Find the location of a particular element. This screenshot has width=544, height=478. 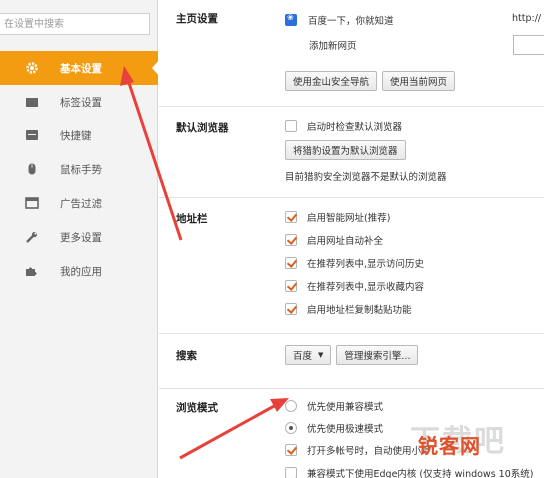

sidebar-item-basic-settings: 基本设置 is located at coordinates (79, 68).